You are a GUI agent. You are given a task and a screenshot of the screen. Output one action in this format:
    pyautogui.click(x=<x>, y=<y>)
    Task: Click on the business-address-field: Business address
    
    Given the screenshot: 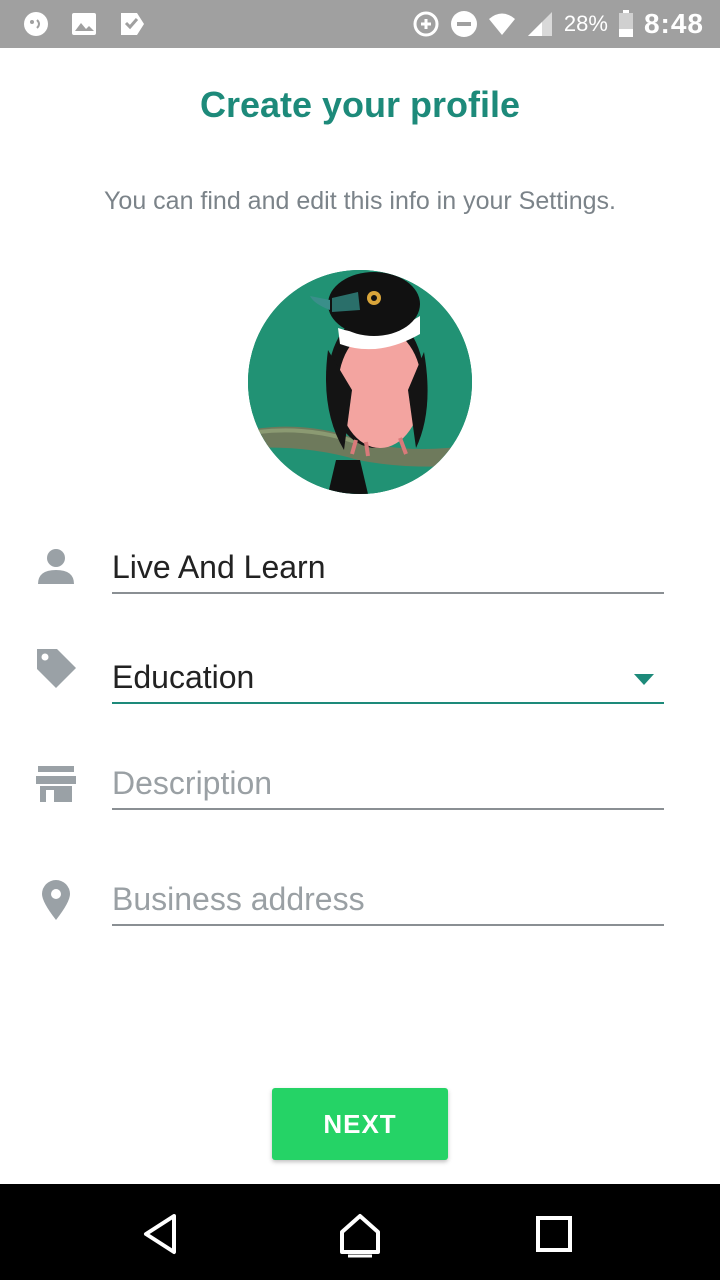 What is the action you would take?
    pyautogui.click(x=388, y=900)
    